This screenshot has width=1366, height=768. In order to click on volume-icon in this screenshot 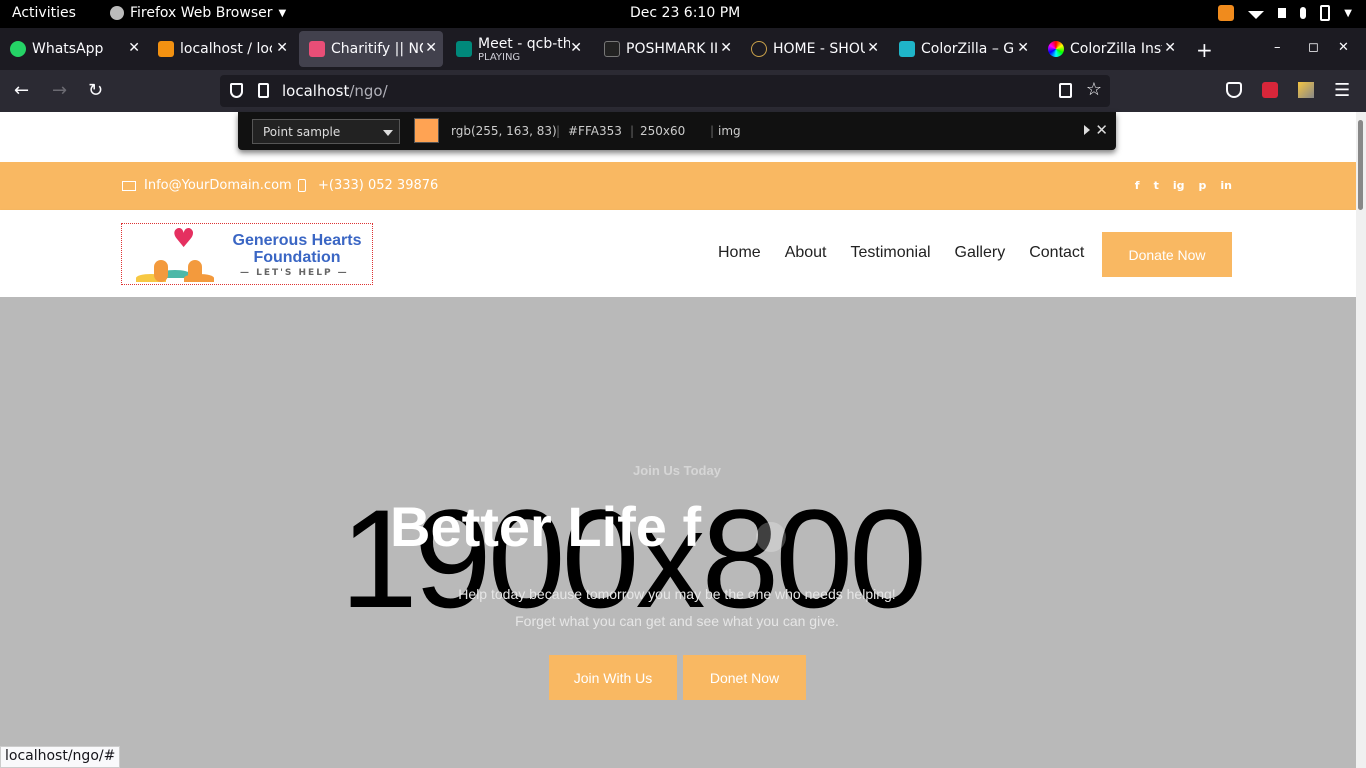, I will do `click(1282, 13)`.